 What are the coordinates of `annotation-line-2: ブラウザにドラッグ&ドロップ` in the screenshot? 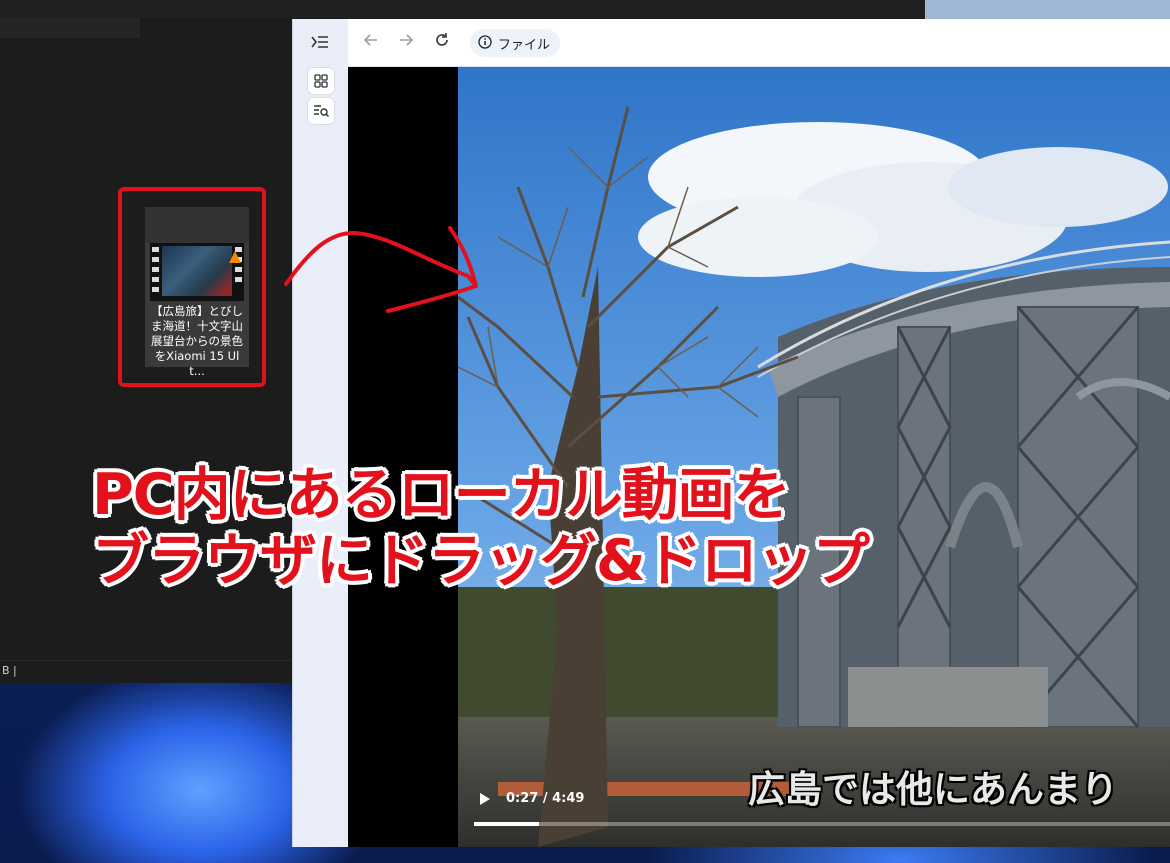 It's located at (481, 561).